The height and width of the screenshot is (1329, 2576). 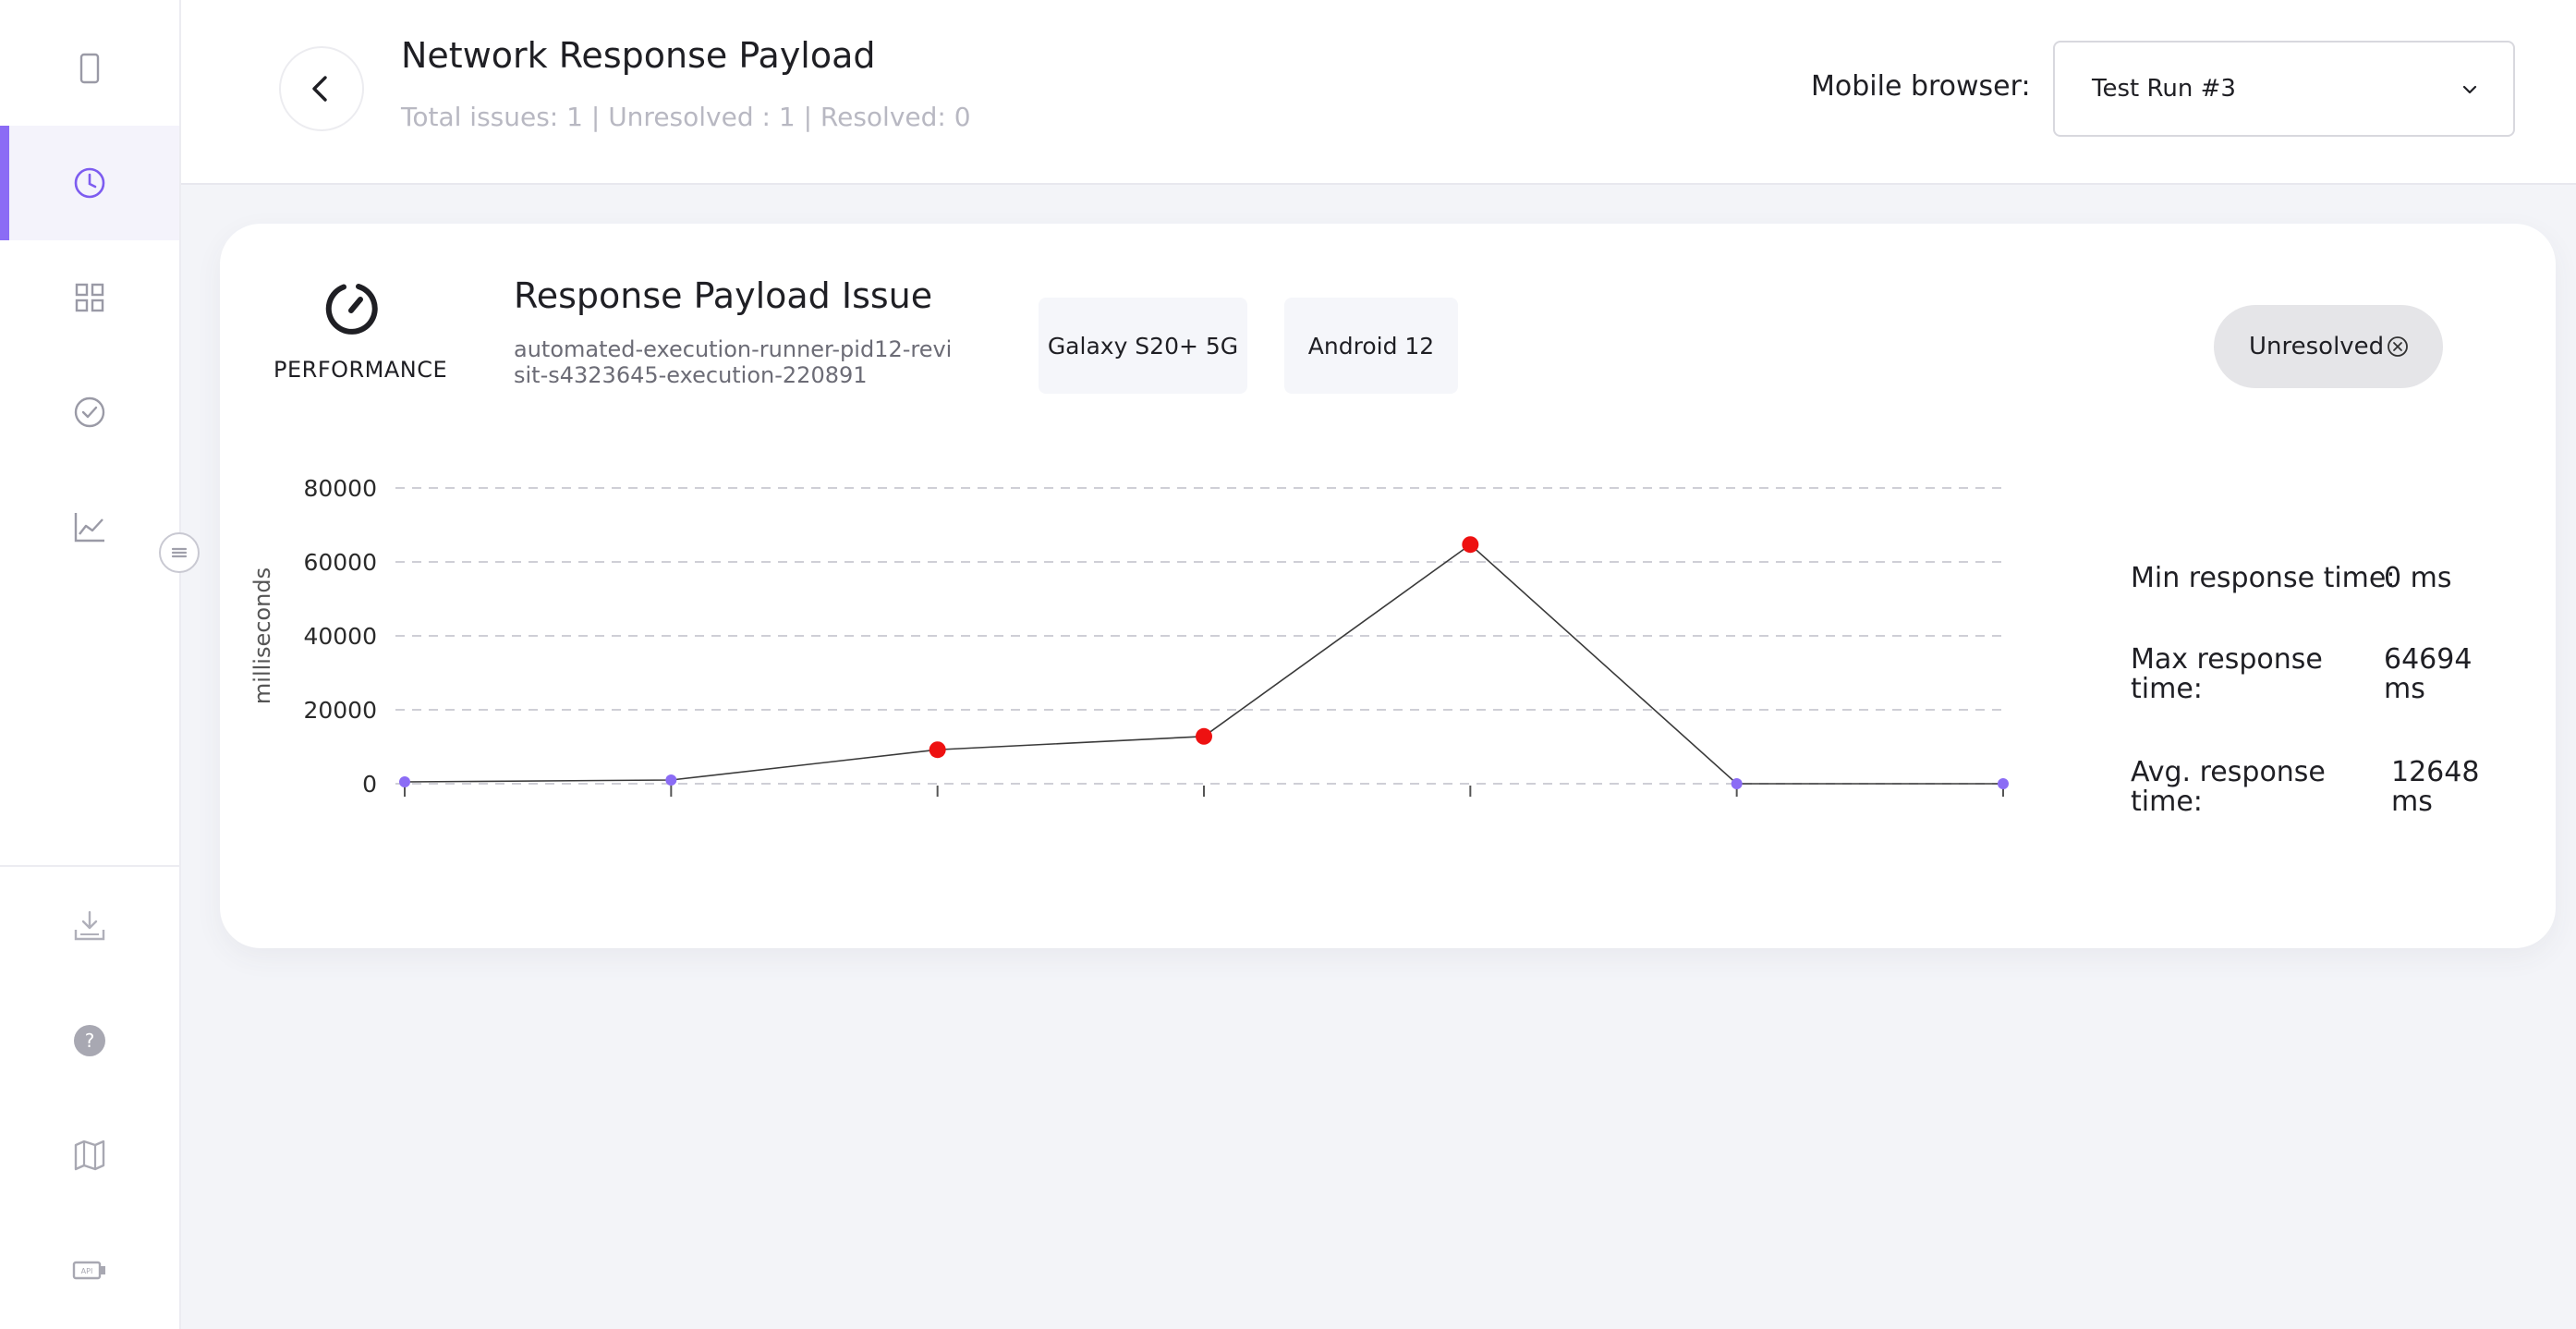 I want to click on close-circle-icon, so click(x=2398, y=346).